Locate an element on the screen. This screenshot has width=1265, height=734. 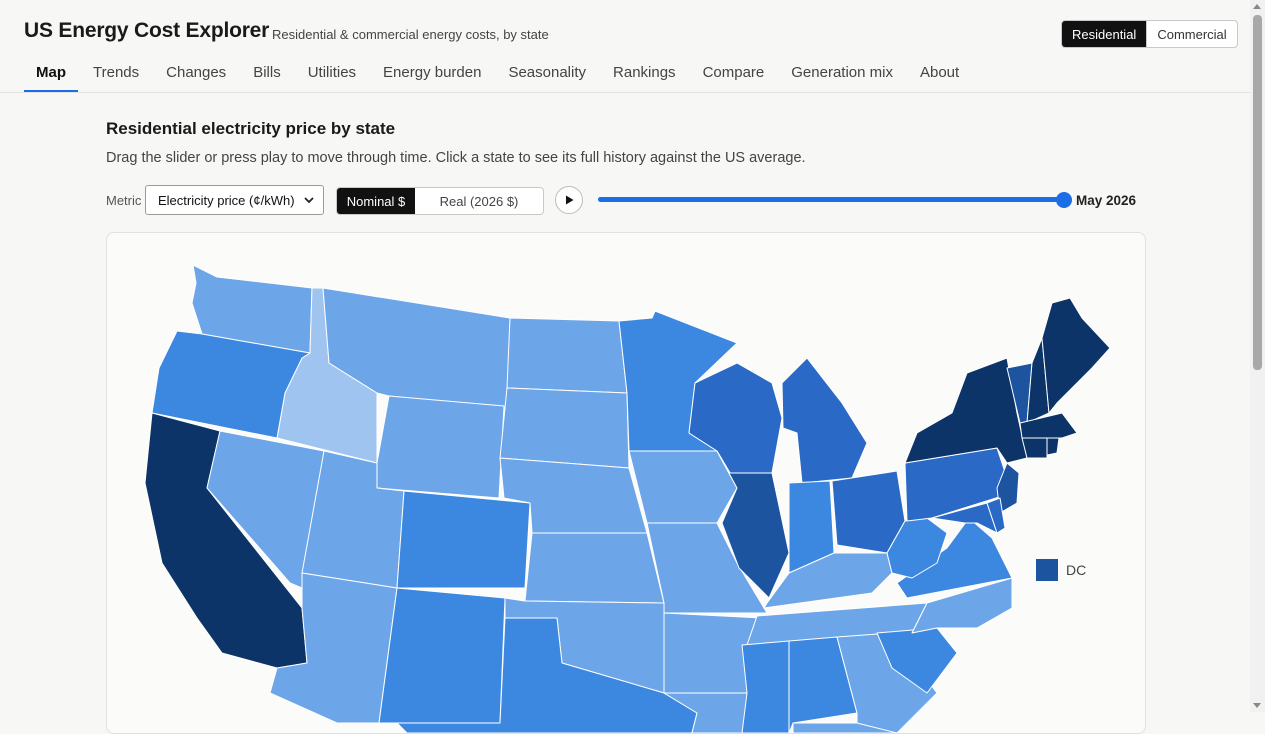
dc-label: DC is located at coordinates (1076, 570).